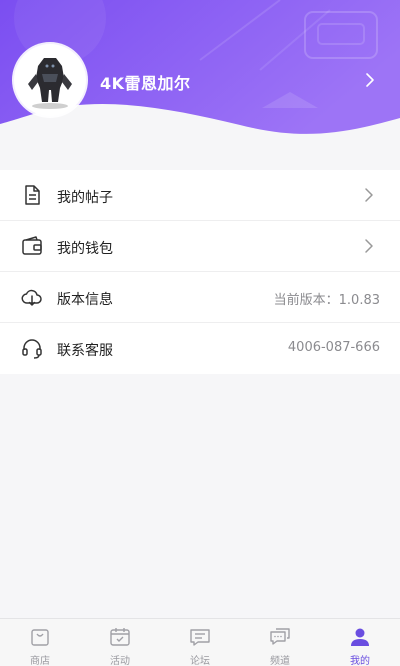 The height and width of the screenshot is (666, 400). What do you see at coordinates (32, 195) in the screenshot?
I see `document-icon` at bounding box center [32, 195].